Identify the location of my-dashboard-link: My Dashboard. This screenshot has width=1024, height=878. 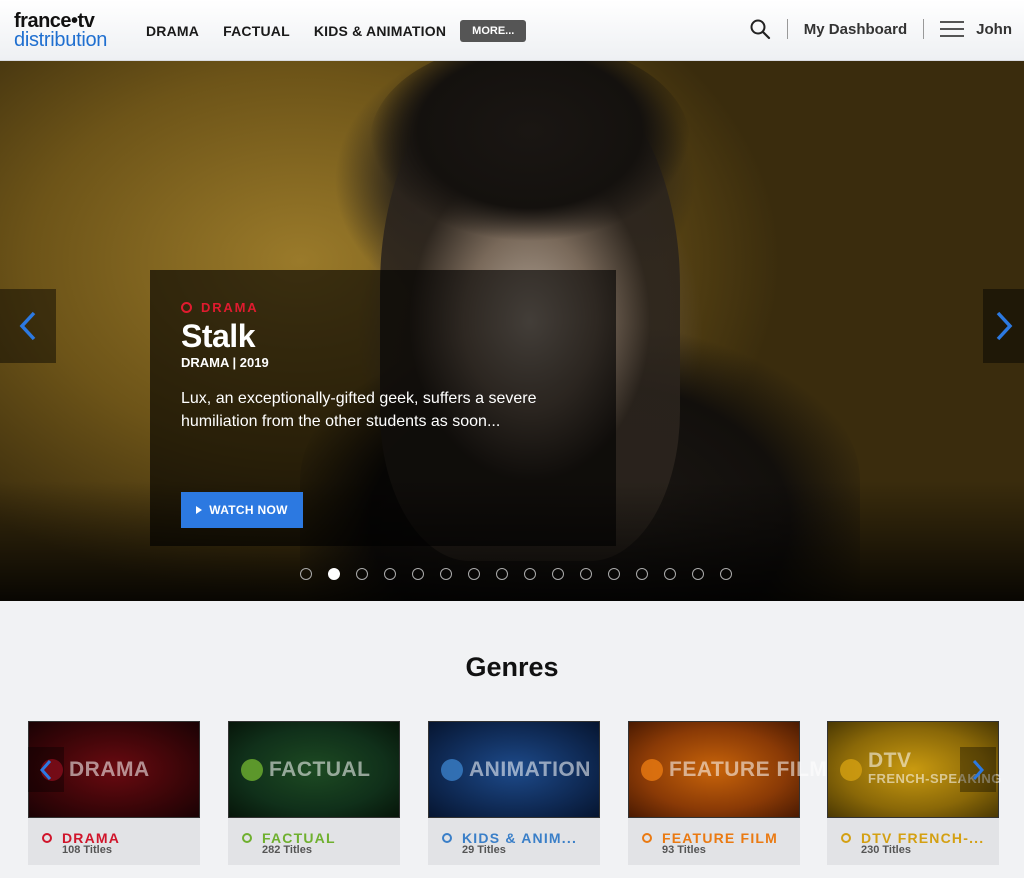
(855, 29).